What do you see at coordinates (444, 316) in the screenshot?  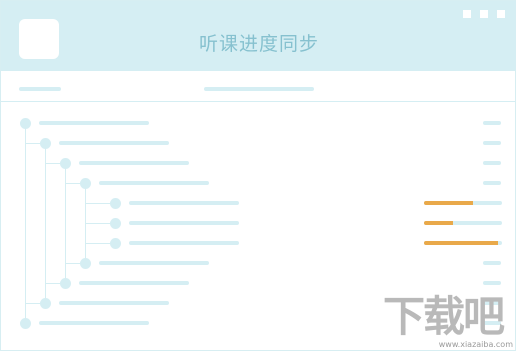 I see `watermark-text: 下载吧` at bounding box center [444, 316].